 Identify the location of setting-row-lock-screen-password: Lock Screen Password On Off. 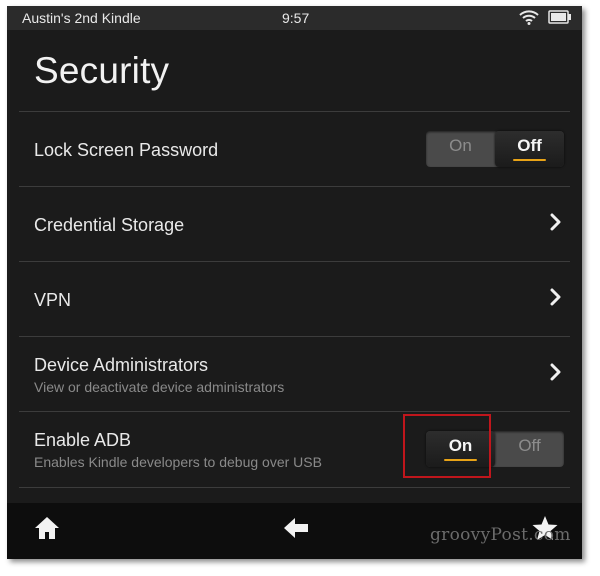
(294, 149).